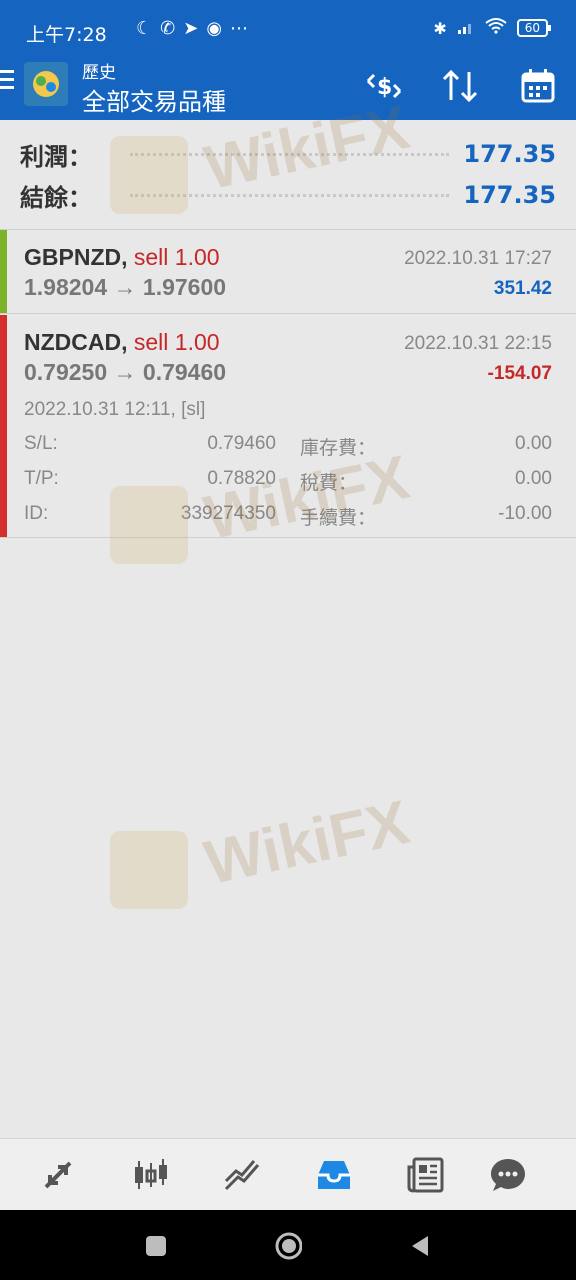 This screenshot has height=1280, width=576. I want to click on system-nav-bar, so click(288, 1245).